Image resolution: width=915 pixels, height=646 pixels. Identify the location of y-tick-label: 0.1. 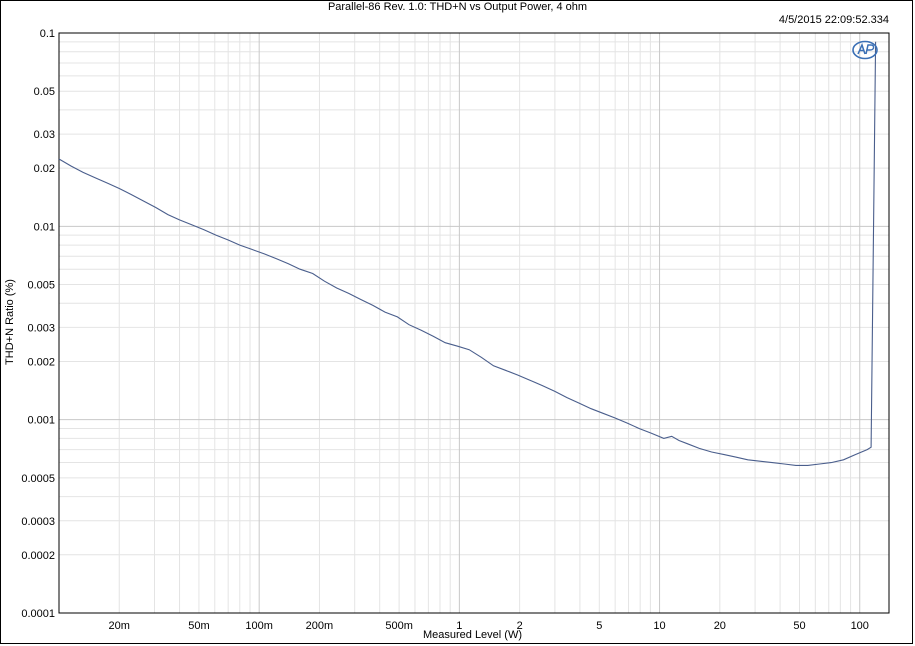
(47, 34).